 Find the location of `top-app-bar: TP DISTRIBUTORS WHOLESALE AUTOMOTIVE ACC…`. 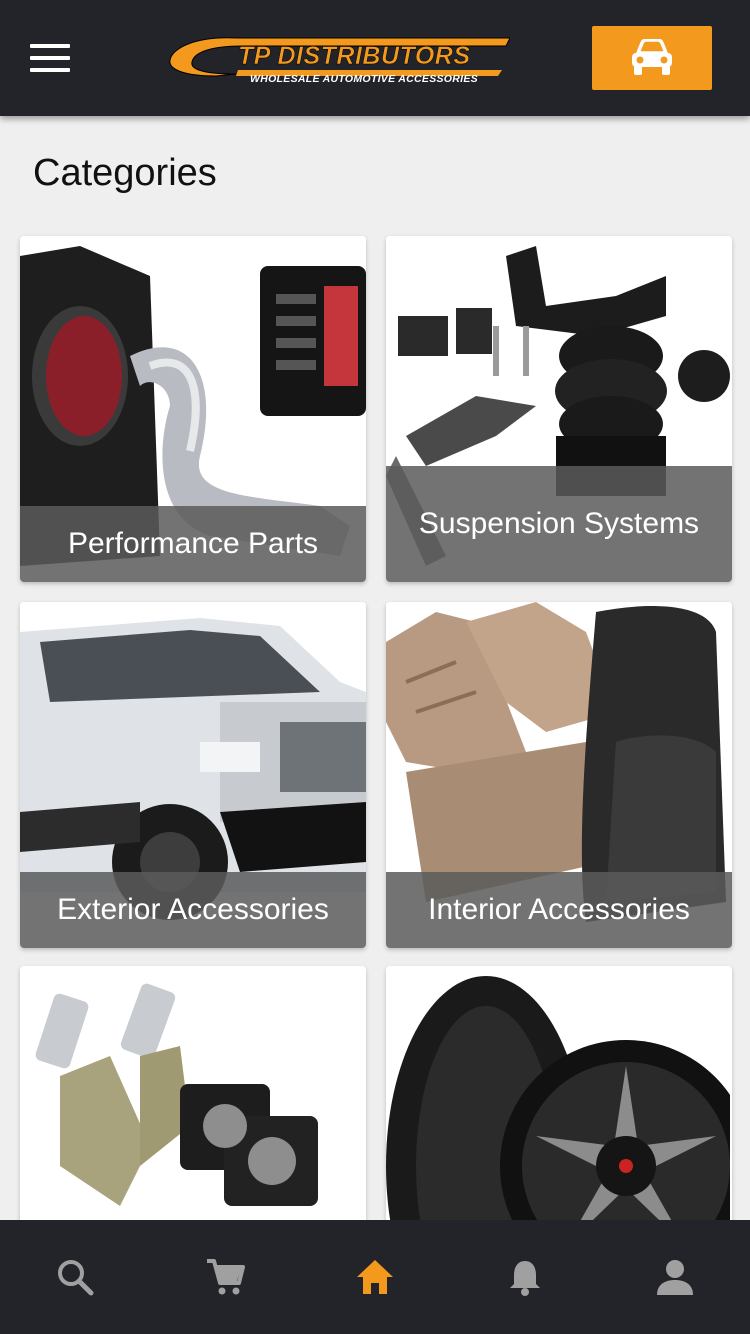

top-app-bar: TP DISTRIBUTORS WHOLESALE AUTOMOTIVE ACC… is located at coordinates (375, 58).